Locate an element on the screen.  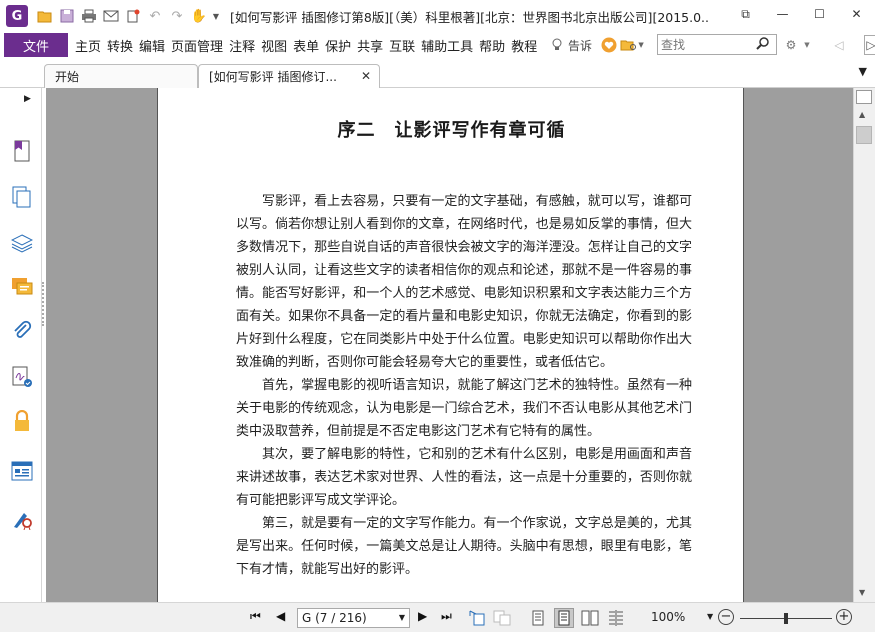
zoom-out-icon: − is located at coordinates (726, 617).